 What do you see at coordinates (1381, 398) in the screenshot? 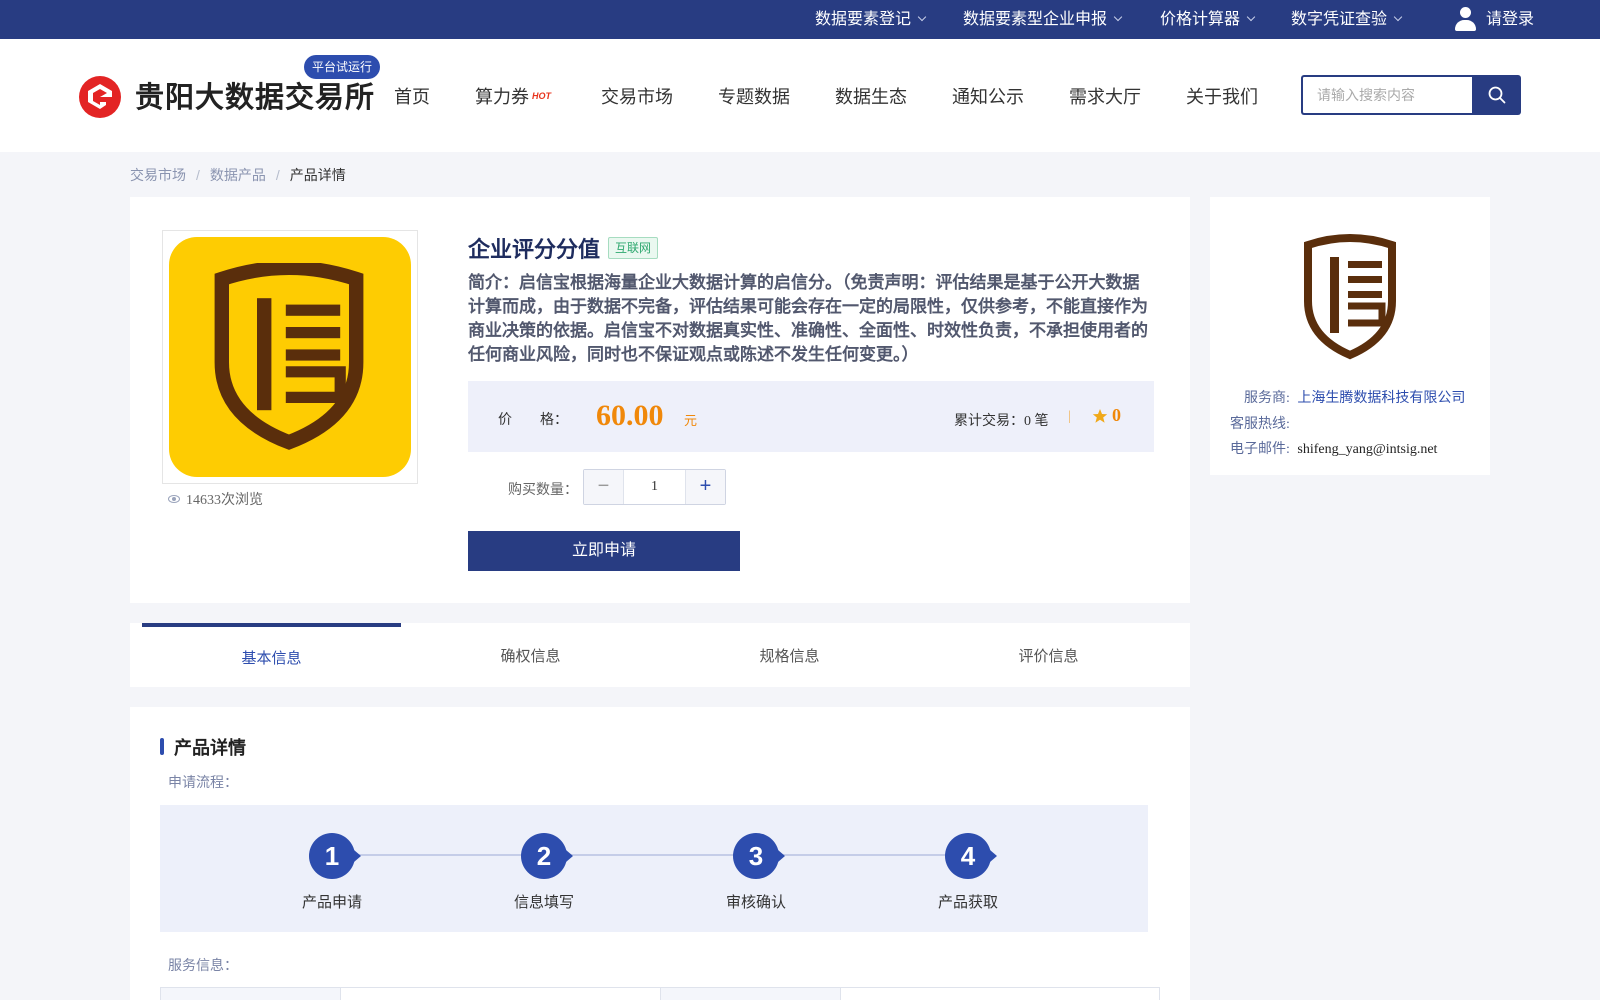
I see `provider-link: 上海生腾数据科技有限公司` at bounding box center [1381, 398].